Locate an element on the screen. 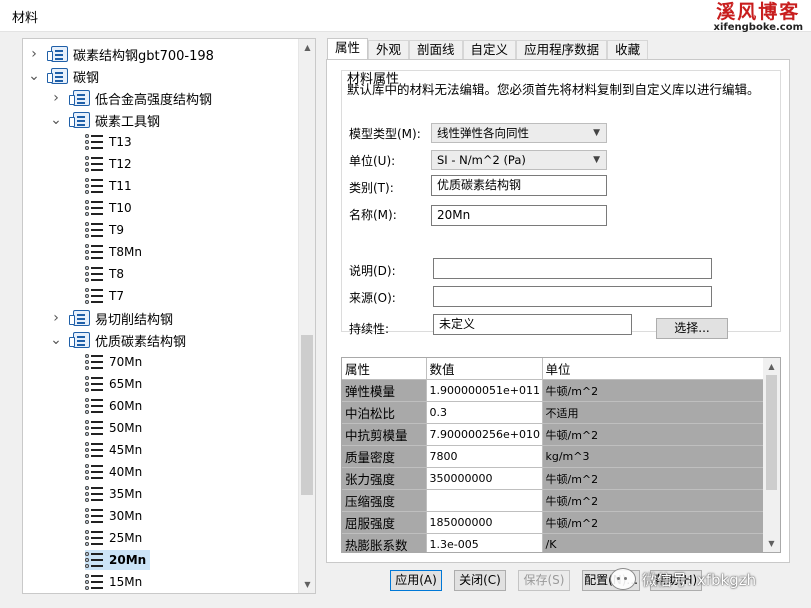 The width and height of the screenshot is (811, 608). apply-button: 应用(A) is located at coordinates (416, 580).